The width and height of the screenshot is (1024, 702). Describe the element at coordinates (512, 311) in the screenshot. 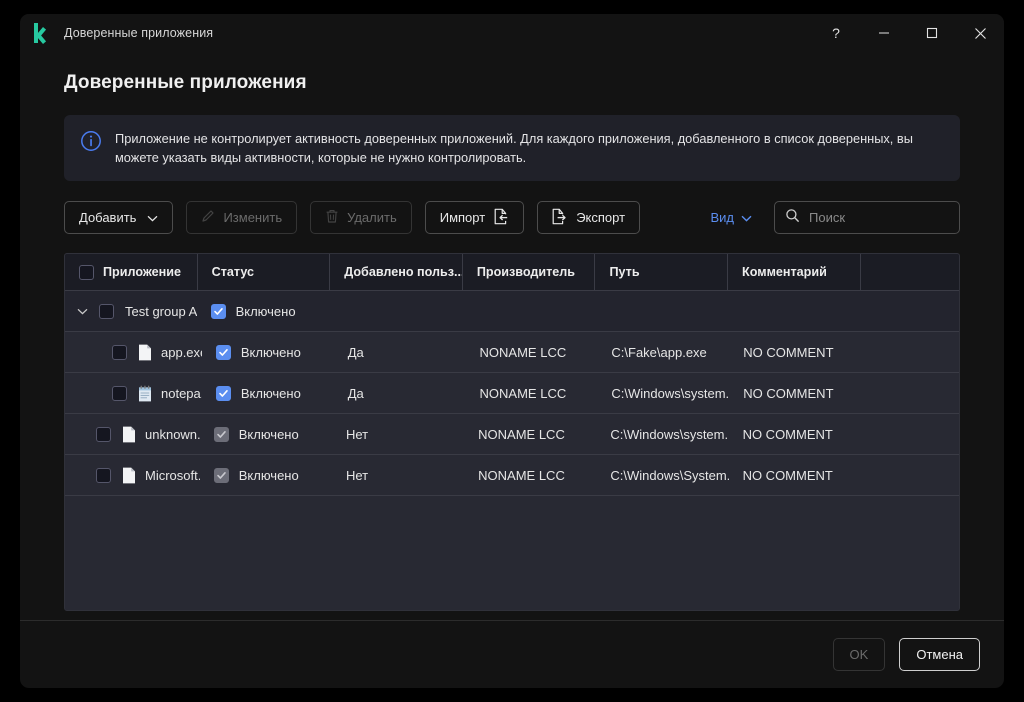

I see `table-row: Test group App Включено` at that location.